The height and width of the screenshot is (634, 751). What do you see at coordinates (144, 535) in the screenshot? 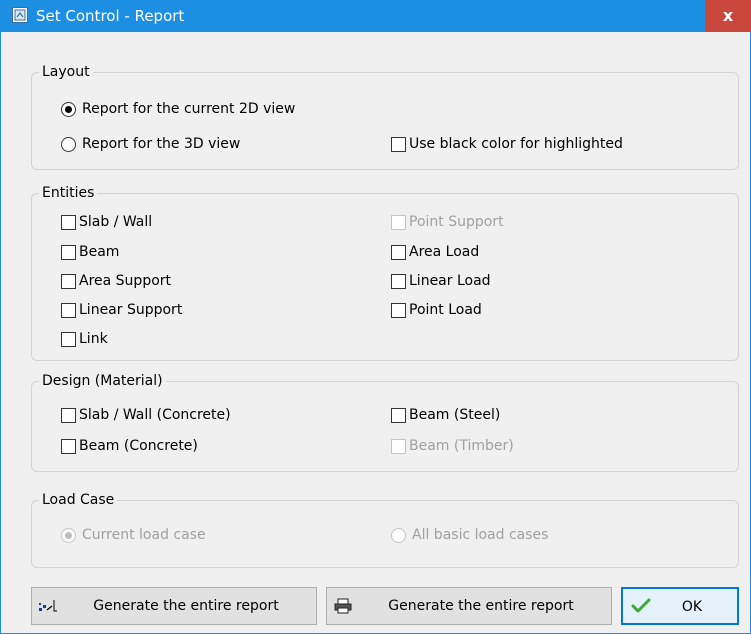
I see `radio-label: Current load case` at bounding box center [144, 535].